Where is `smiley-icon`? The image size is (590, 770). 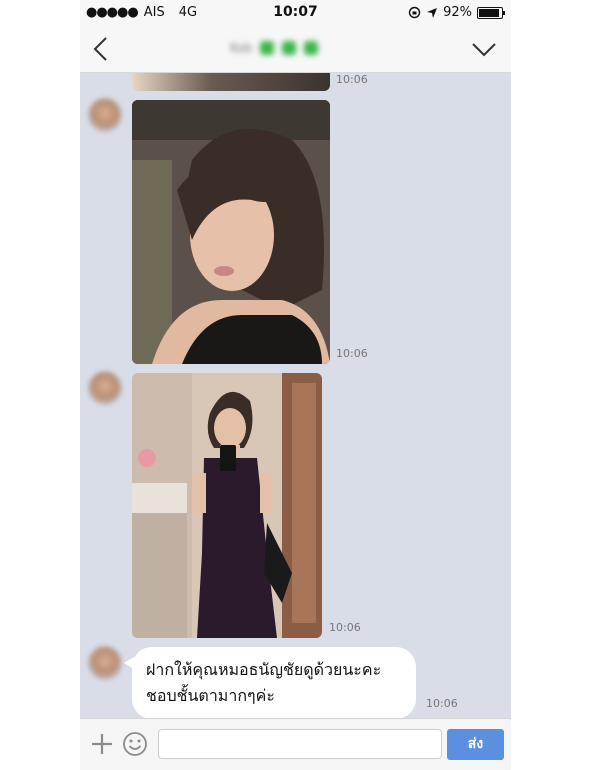 smiley-icon is located at coordinates (135, 744).